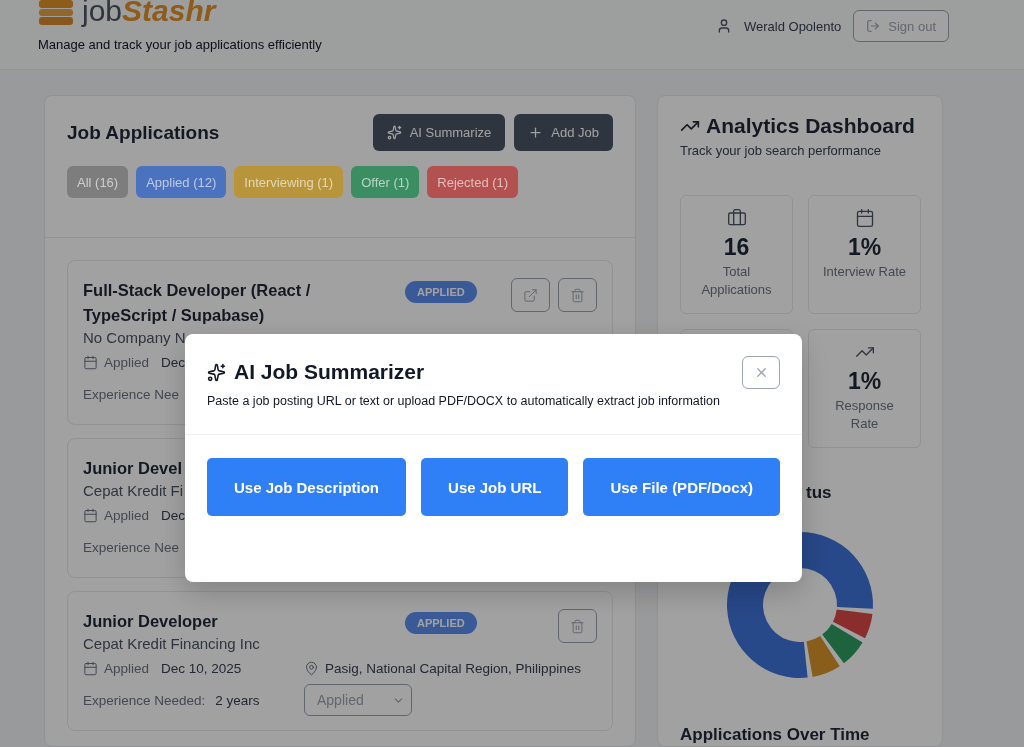 Image resolution: width=1024 pixels, height=747 pixels. What do you see at coordinates (181, 182) in the screenshot?
I see `filter-chip: Applied (12)` at bounding box center [181, 182].